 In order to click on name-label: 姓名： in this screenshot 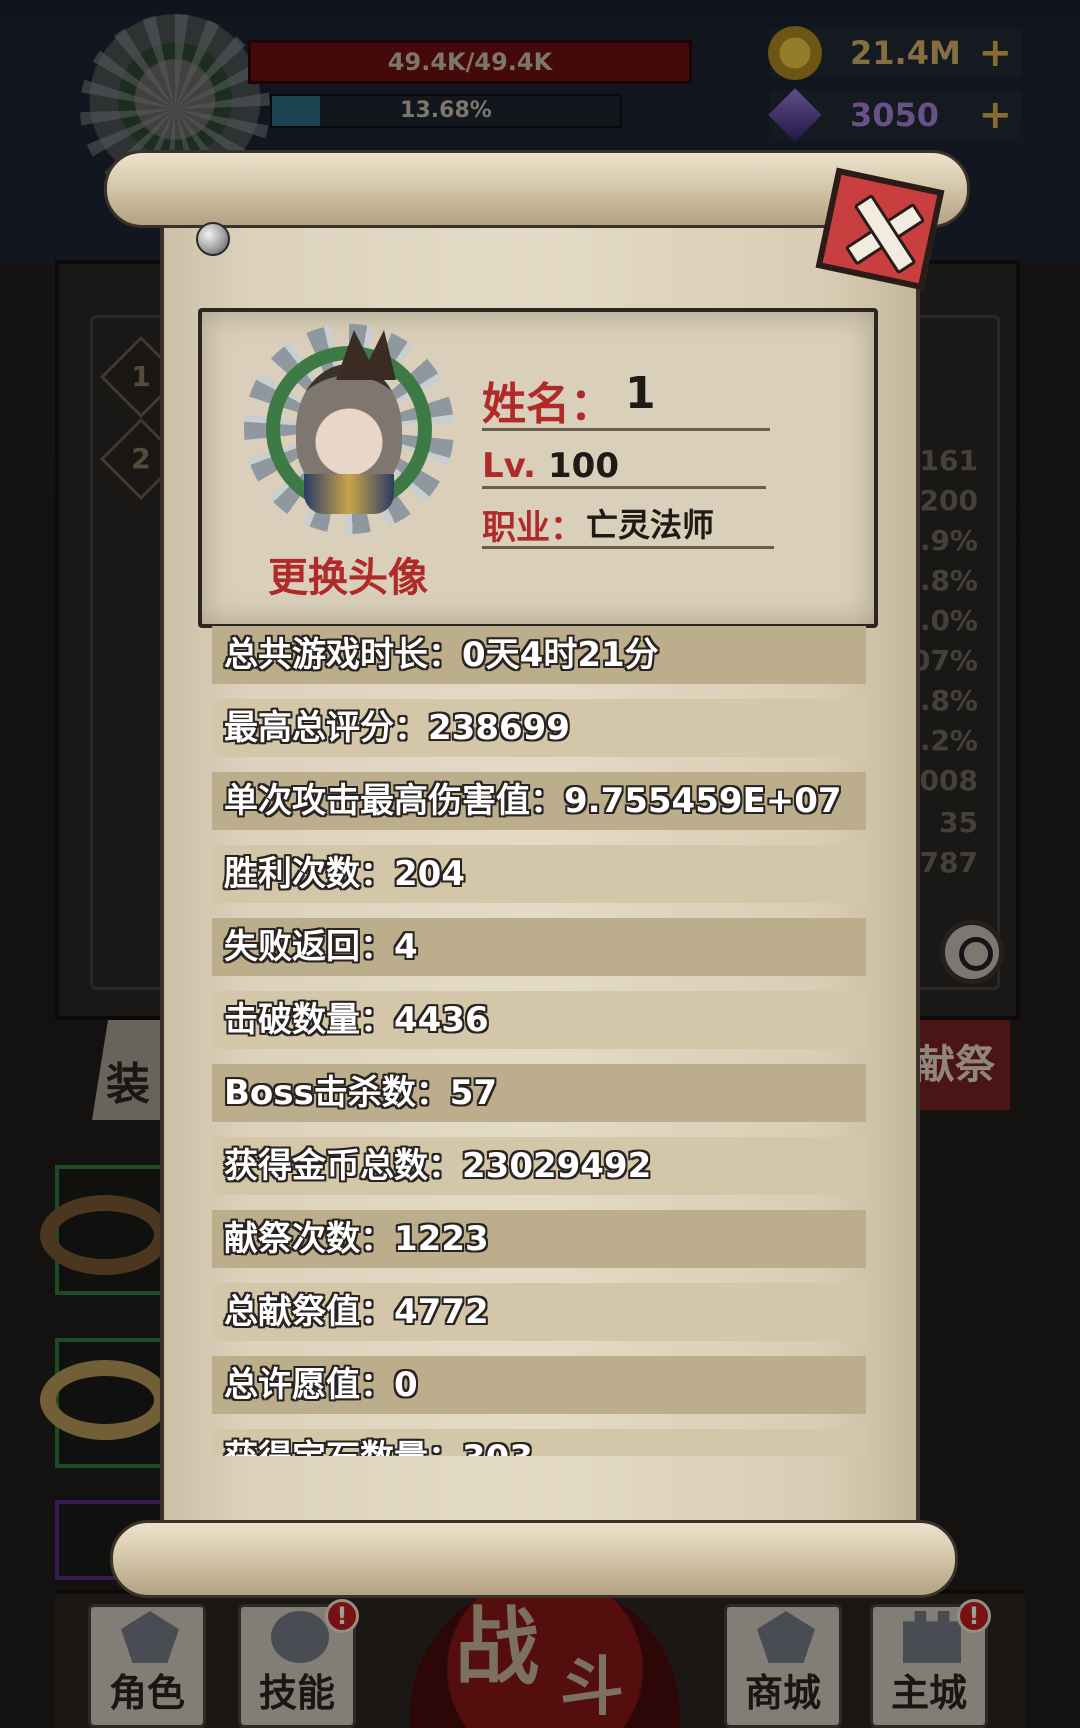, I will do `click(548, 404)`.